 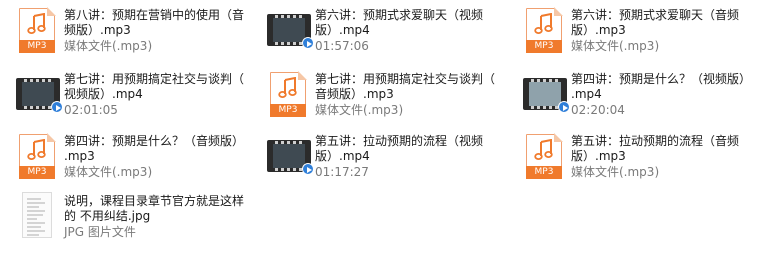 I want to click on file-name: 第五讲：拉动预期的流程（视频 版）.mp4, so click(x=399, y=148).